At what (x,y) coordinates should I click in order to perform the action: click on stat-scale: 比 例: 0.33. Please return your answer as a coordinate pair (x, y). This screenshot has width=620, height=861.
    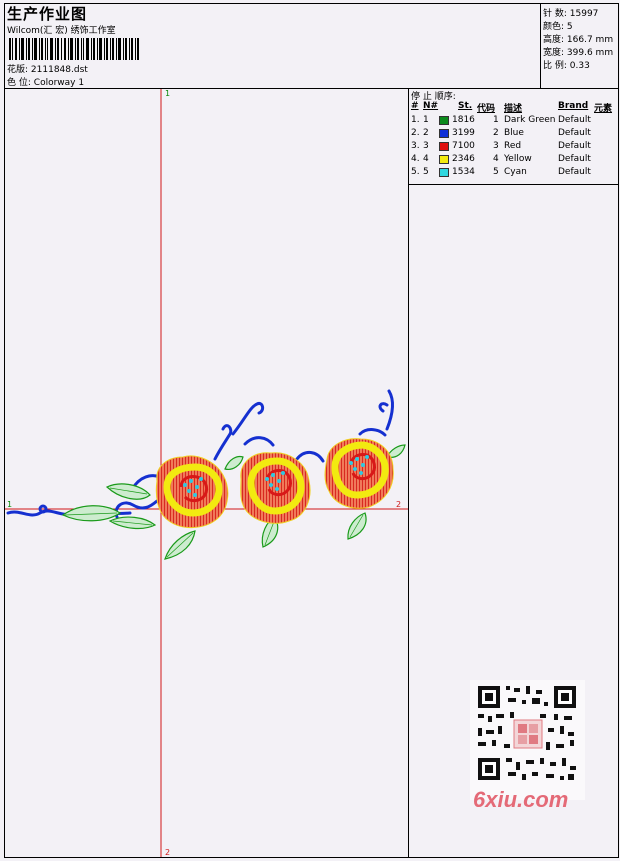
    Looking at the image, I should click on (566, 64).